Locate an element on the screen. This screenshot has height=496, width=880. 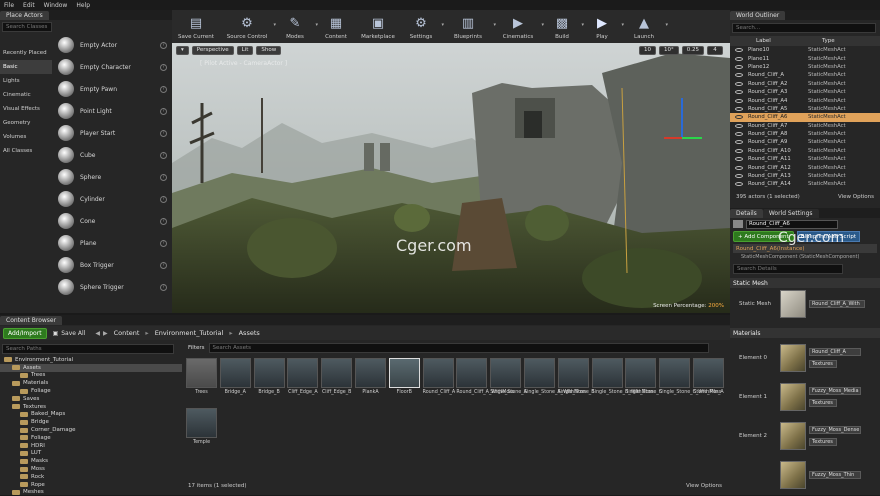
outliner-row: Round_Cliff_A8 StaticMeshAct is located at coordinates (805, 134).